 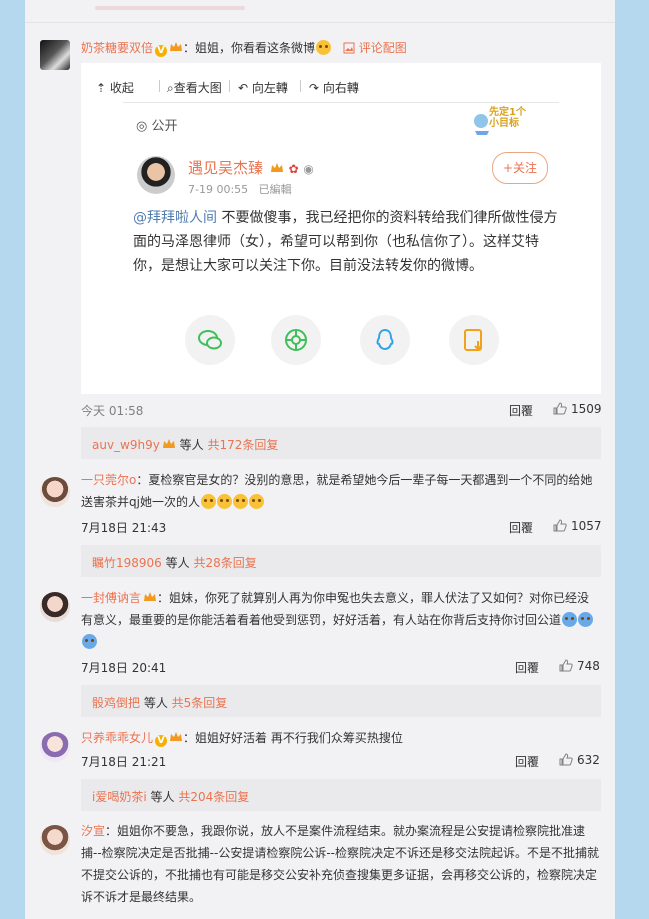 I want to click on like-button: 1057, so click(x=577, y=526).